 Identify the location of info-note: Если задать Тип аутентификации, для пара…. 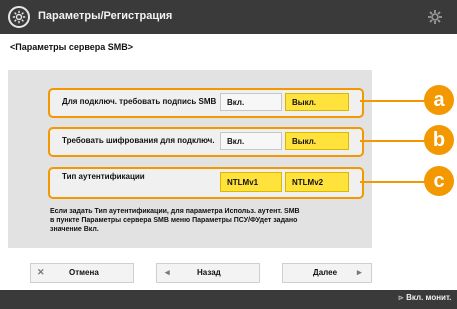
(205, 220).